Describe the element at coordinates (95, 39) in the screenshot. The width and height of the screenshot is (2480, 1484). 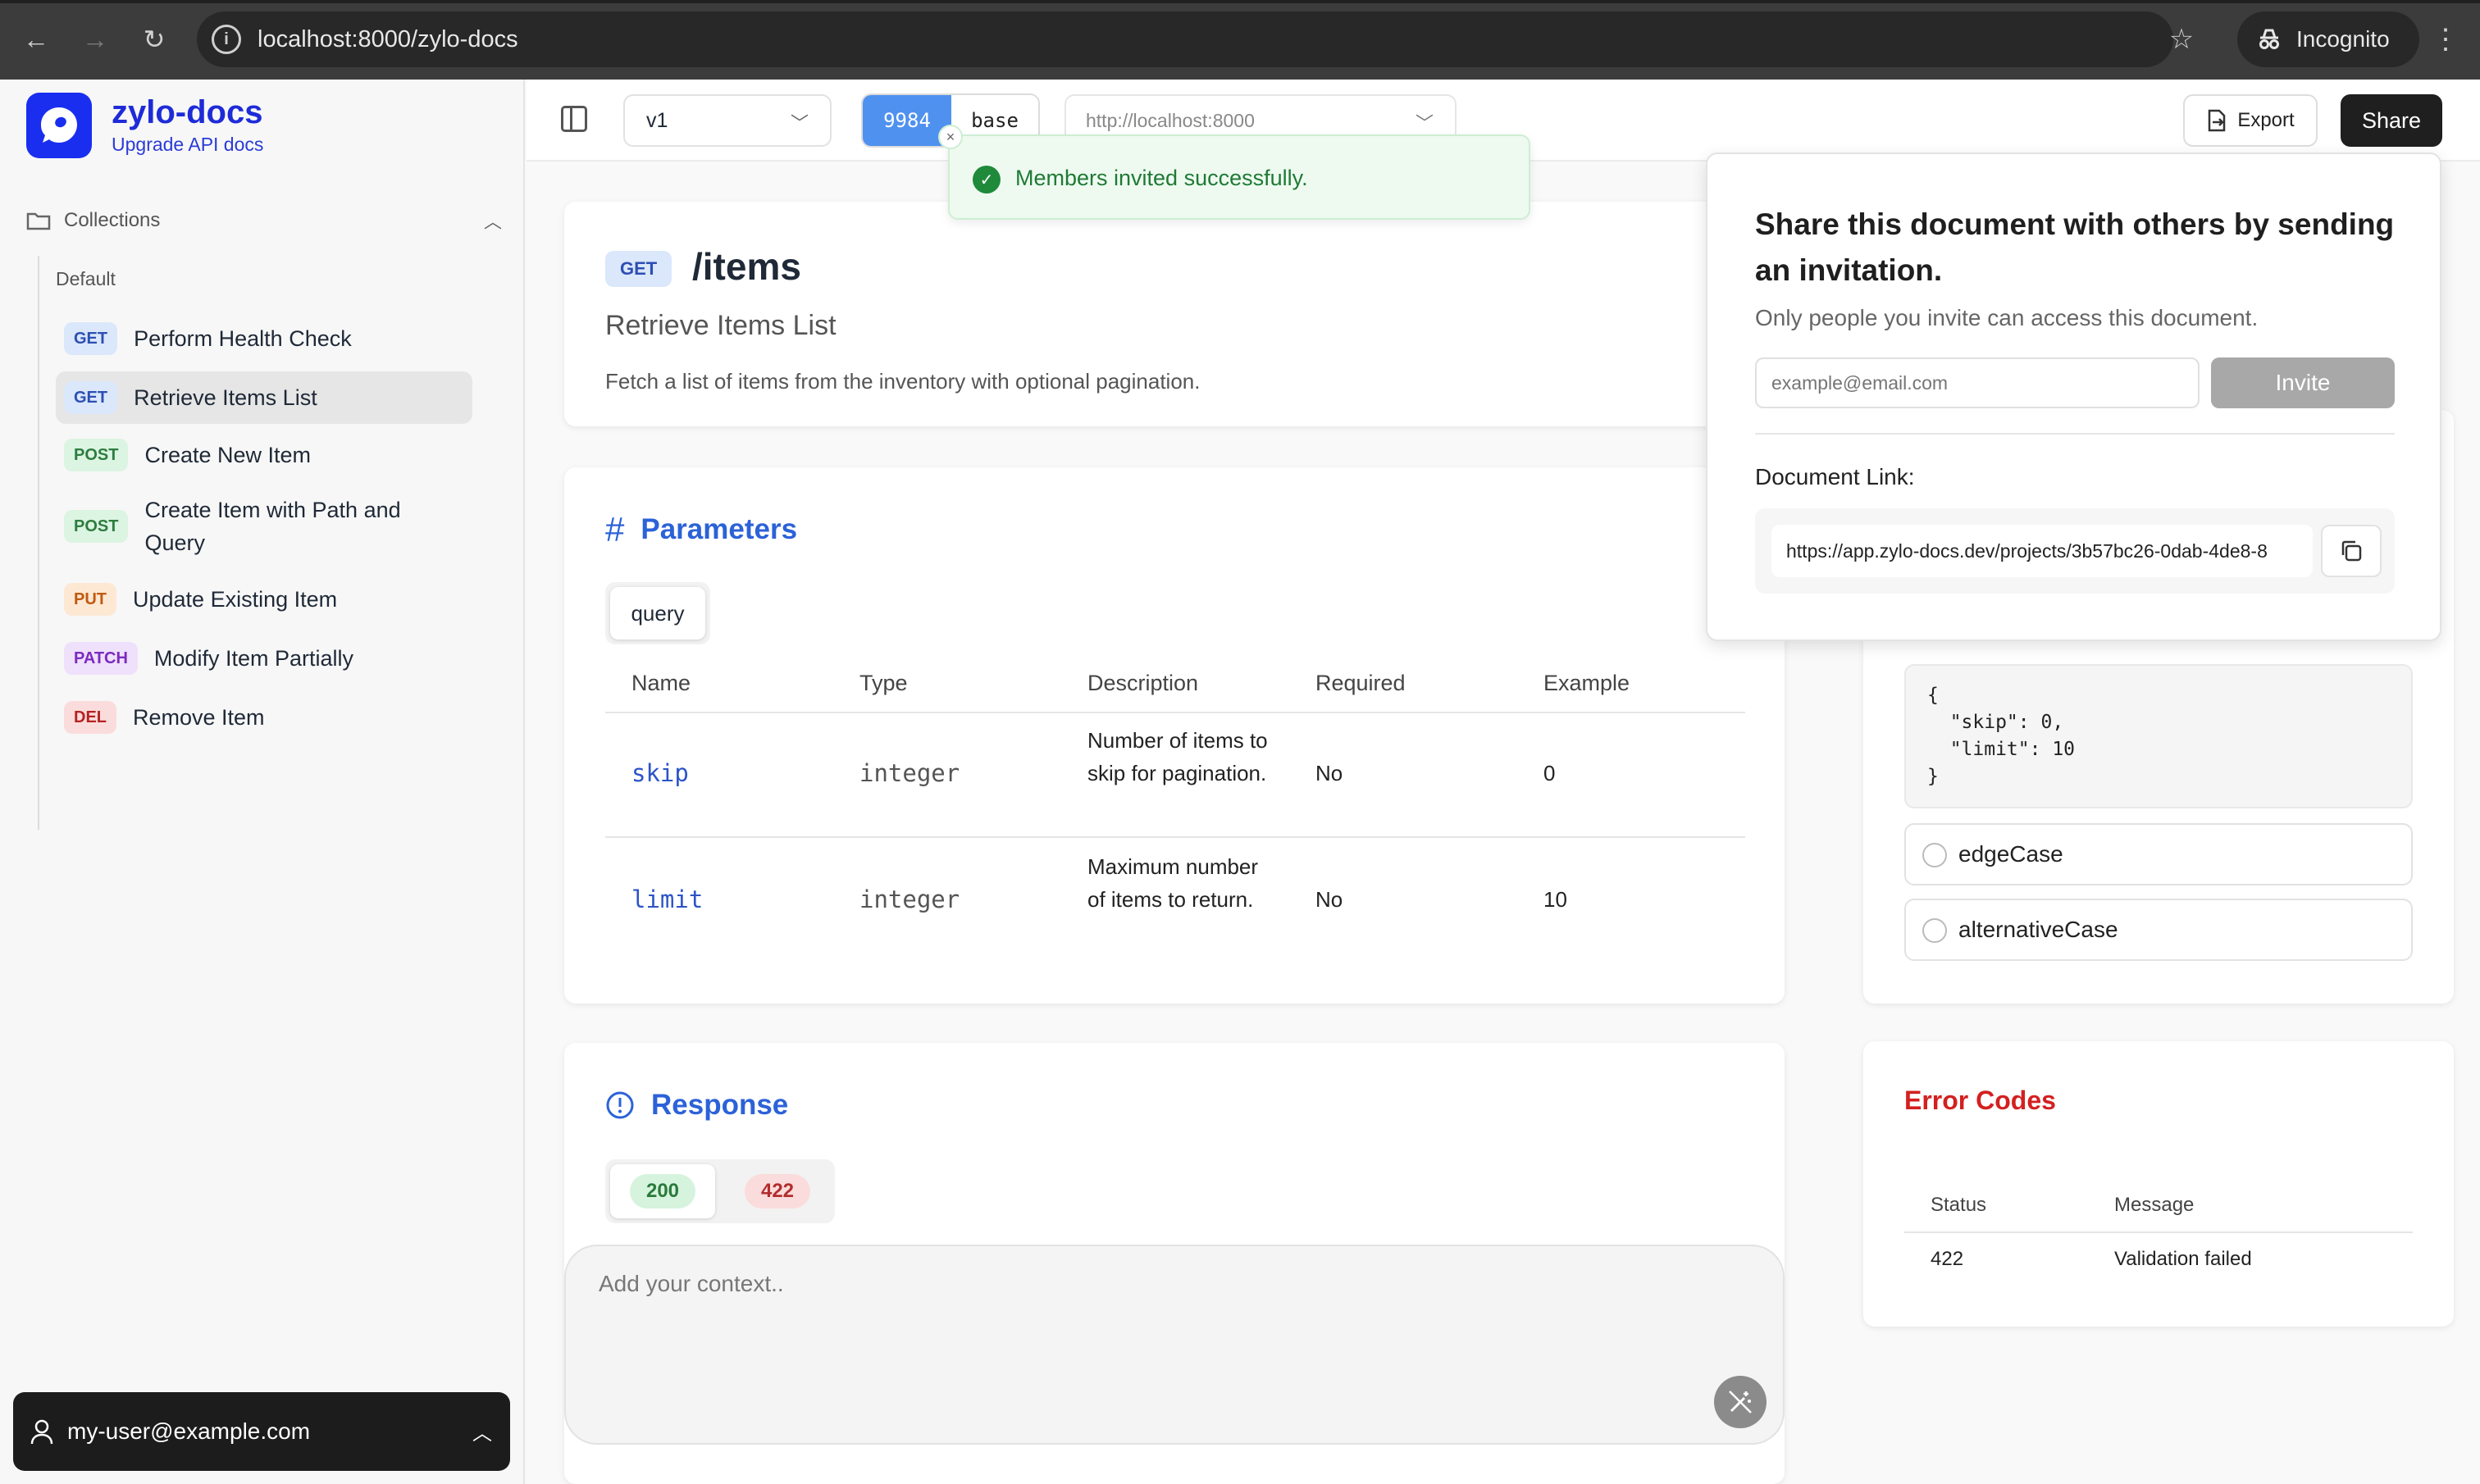
I see `forward-icon: →` at that location.